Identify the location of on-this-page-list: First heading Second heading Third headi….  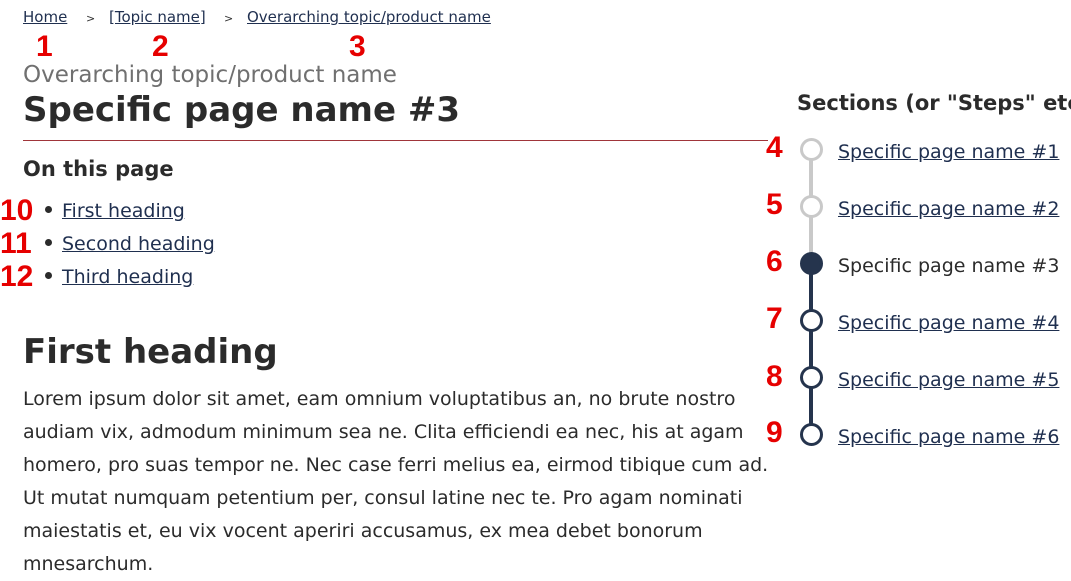
(130, 247).